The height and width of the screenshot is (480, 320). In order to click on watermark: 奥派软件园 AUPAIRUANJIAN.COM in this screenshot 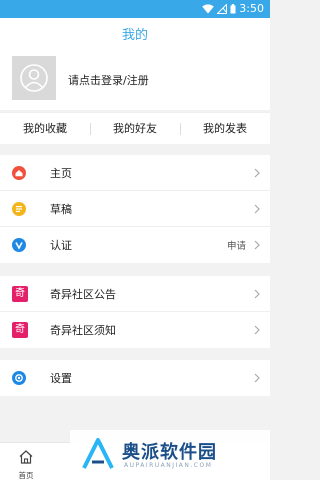, I will do `click(170, 455)`.